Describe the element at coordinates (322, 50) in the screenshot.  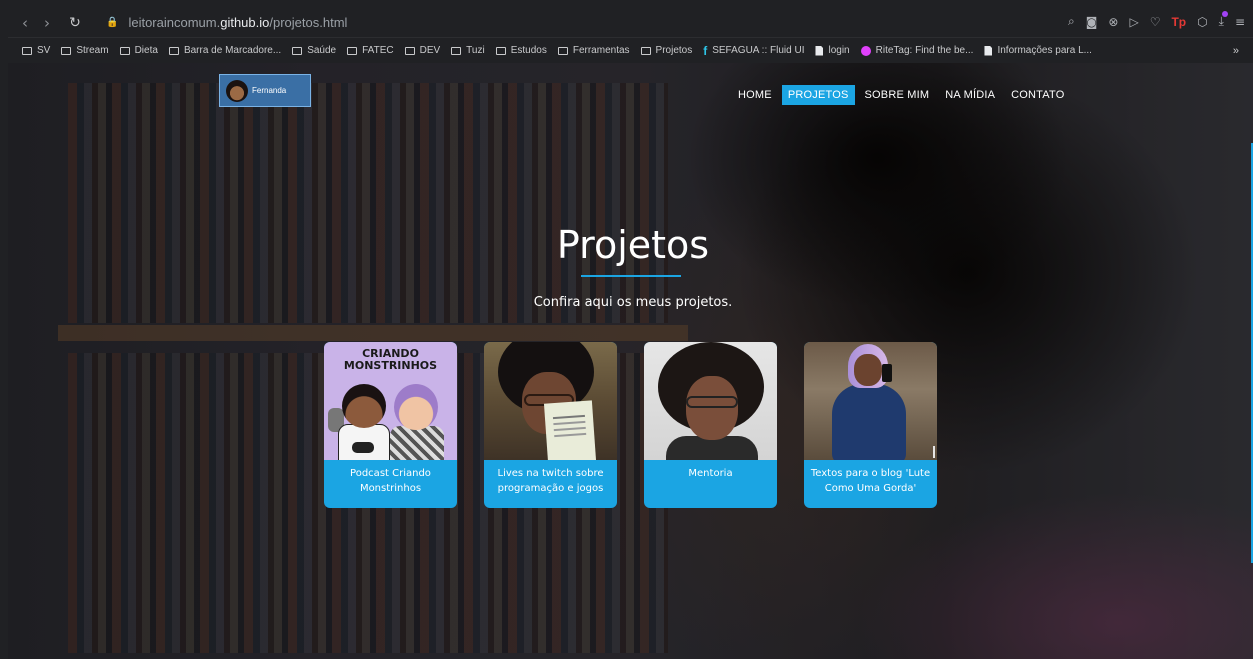
I see `bookmark-label: Saúde` at that location.